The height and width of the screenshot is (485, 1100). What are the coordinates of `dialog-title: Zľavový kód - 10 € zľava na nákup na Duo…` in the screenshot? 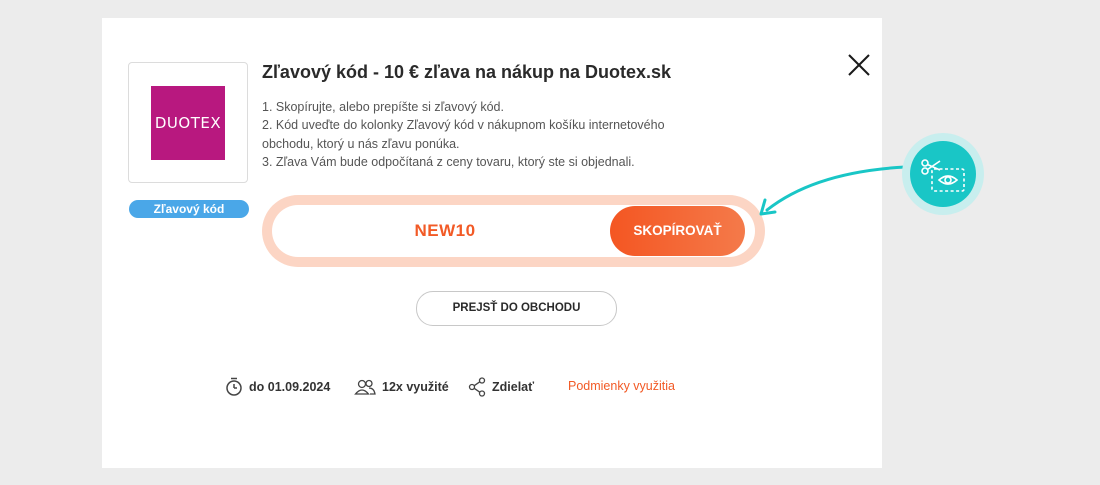 It's located at (467, 72).